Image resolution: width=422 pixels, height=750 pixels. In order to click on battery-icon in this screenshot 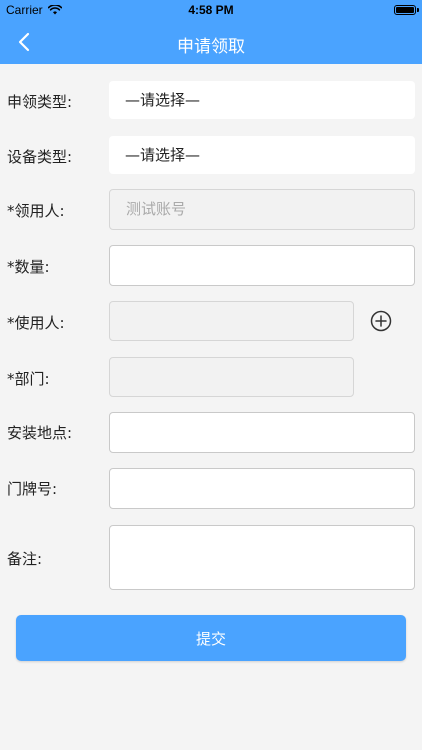, I will do `click(406, 10)`.